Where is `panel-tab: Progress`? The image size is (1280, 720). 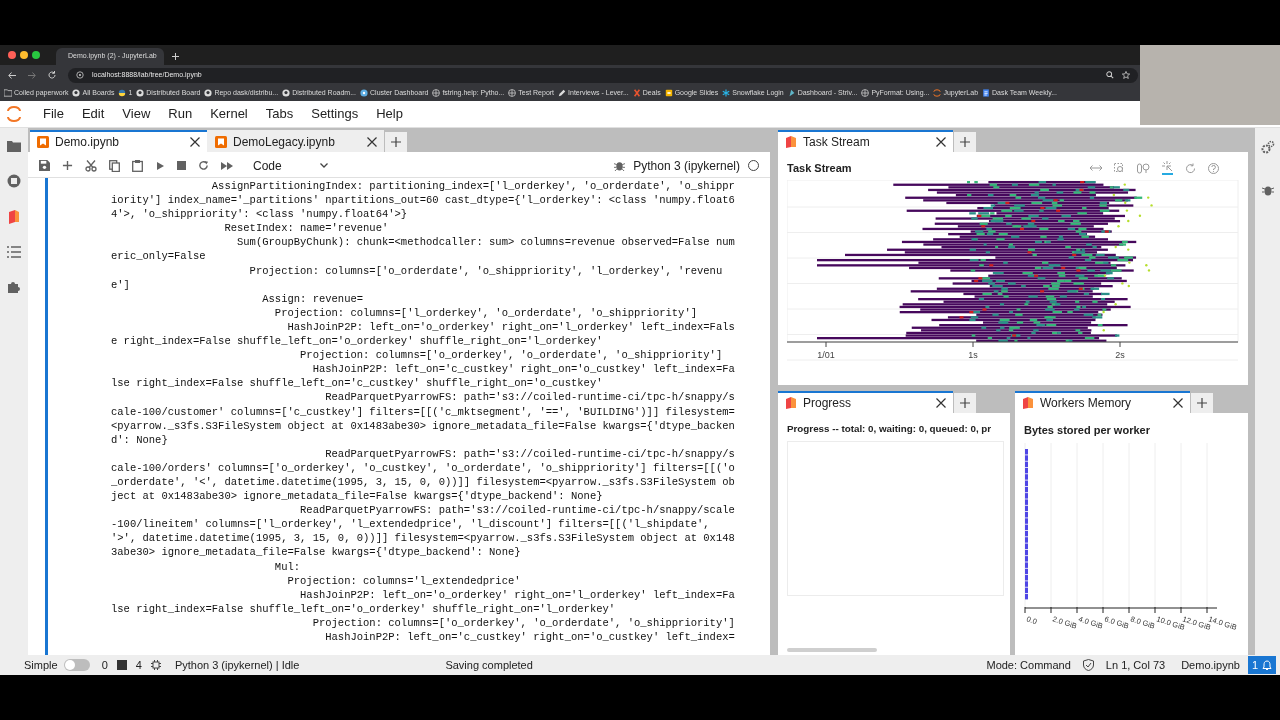
panel-tab: Progress is located at coordinates (865, 402).